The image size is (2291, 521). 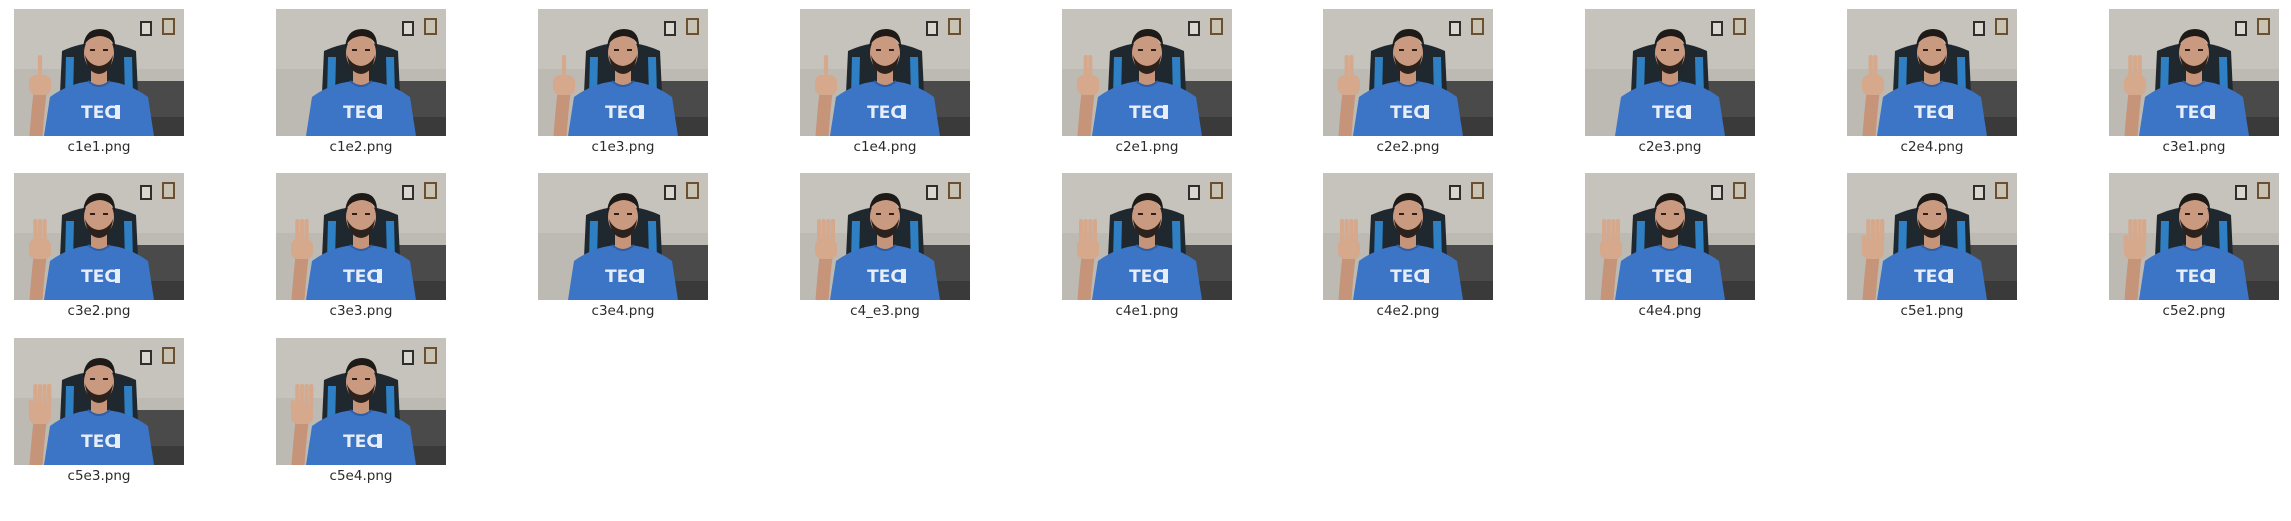 I want to click on file-item-7: TEC c2e3.png, so click(x=1670, y=86).